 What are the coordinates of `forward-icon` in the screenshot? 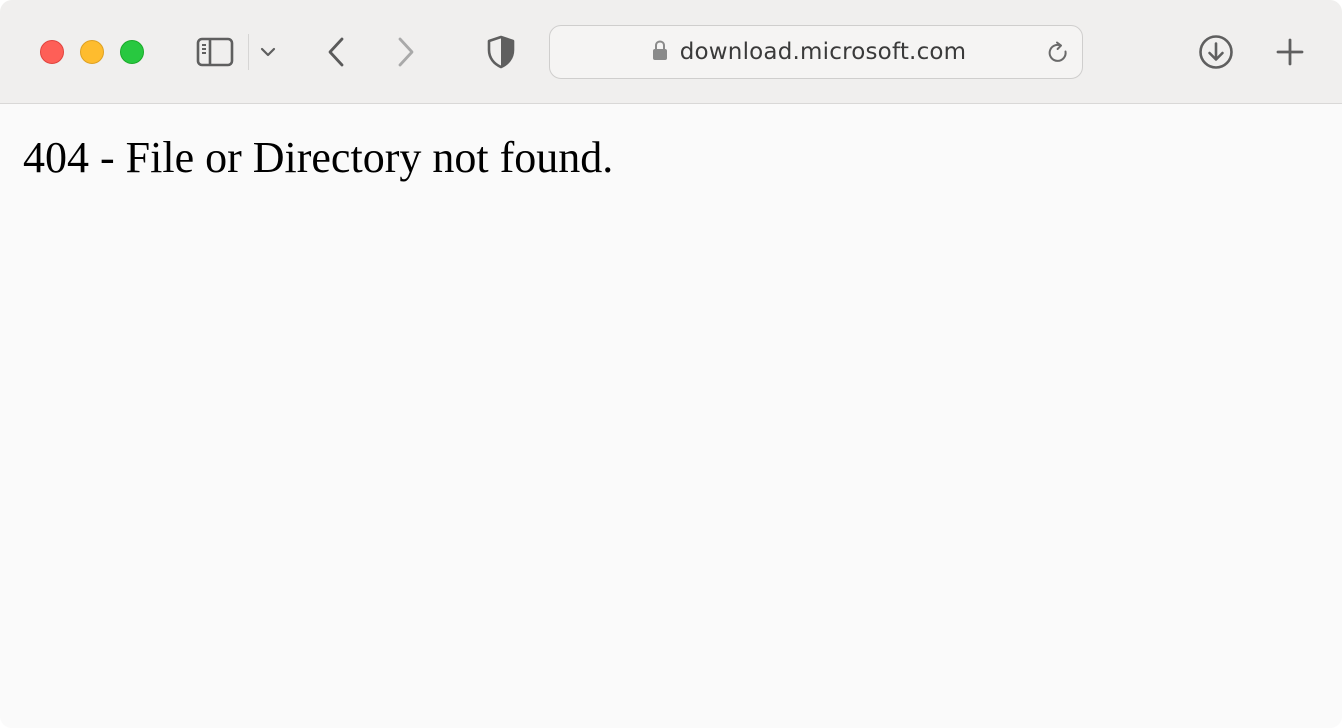 It's located at (406, 52).